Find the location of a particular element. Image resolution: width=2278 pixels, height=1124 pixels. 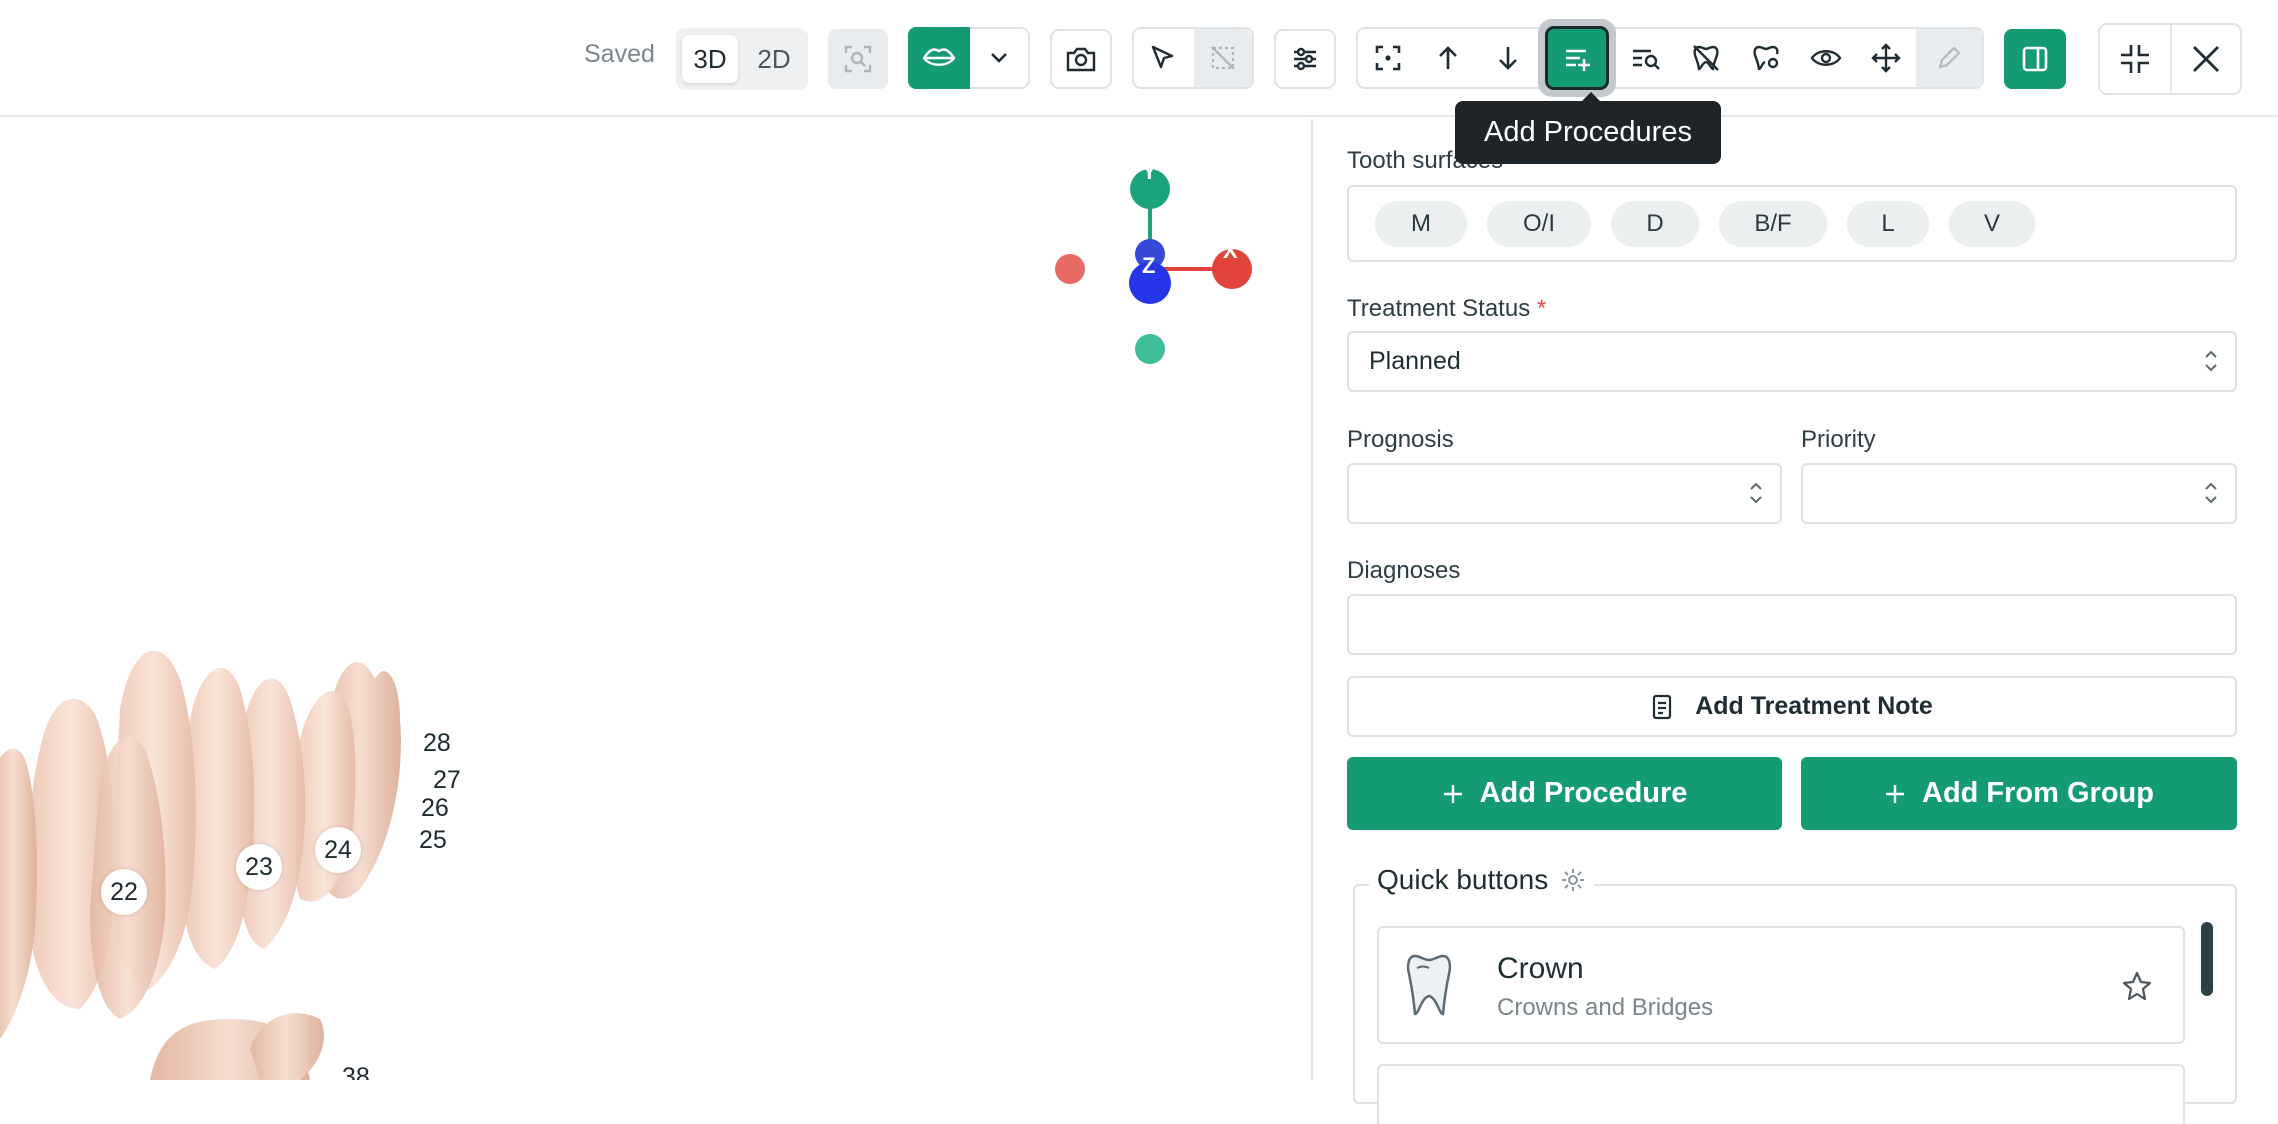

select-button is located at coordinates (1163, 58).